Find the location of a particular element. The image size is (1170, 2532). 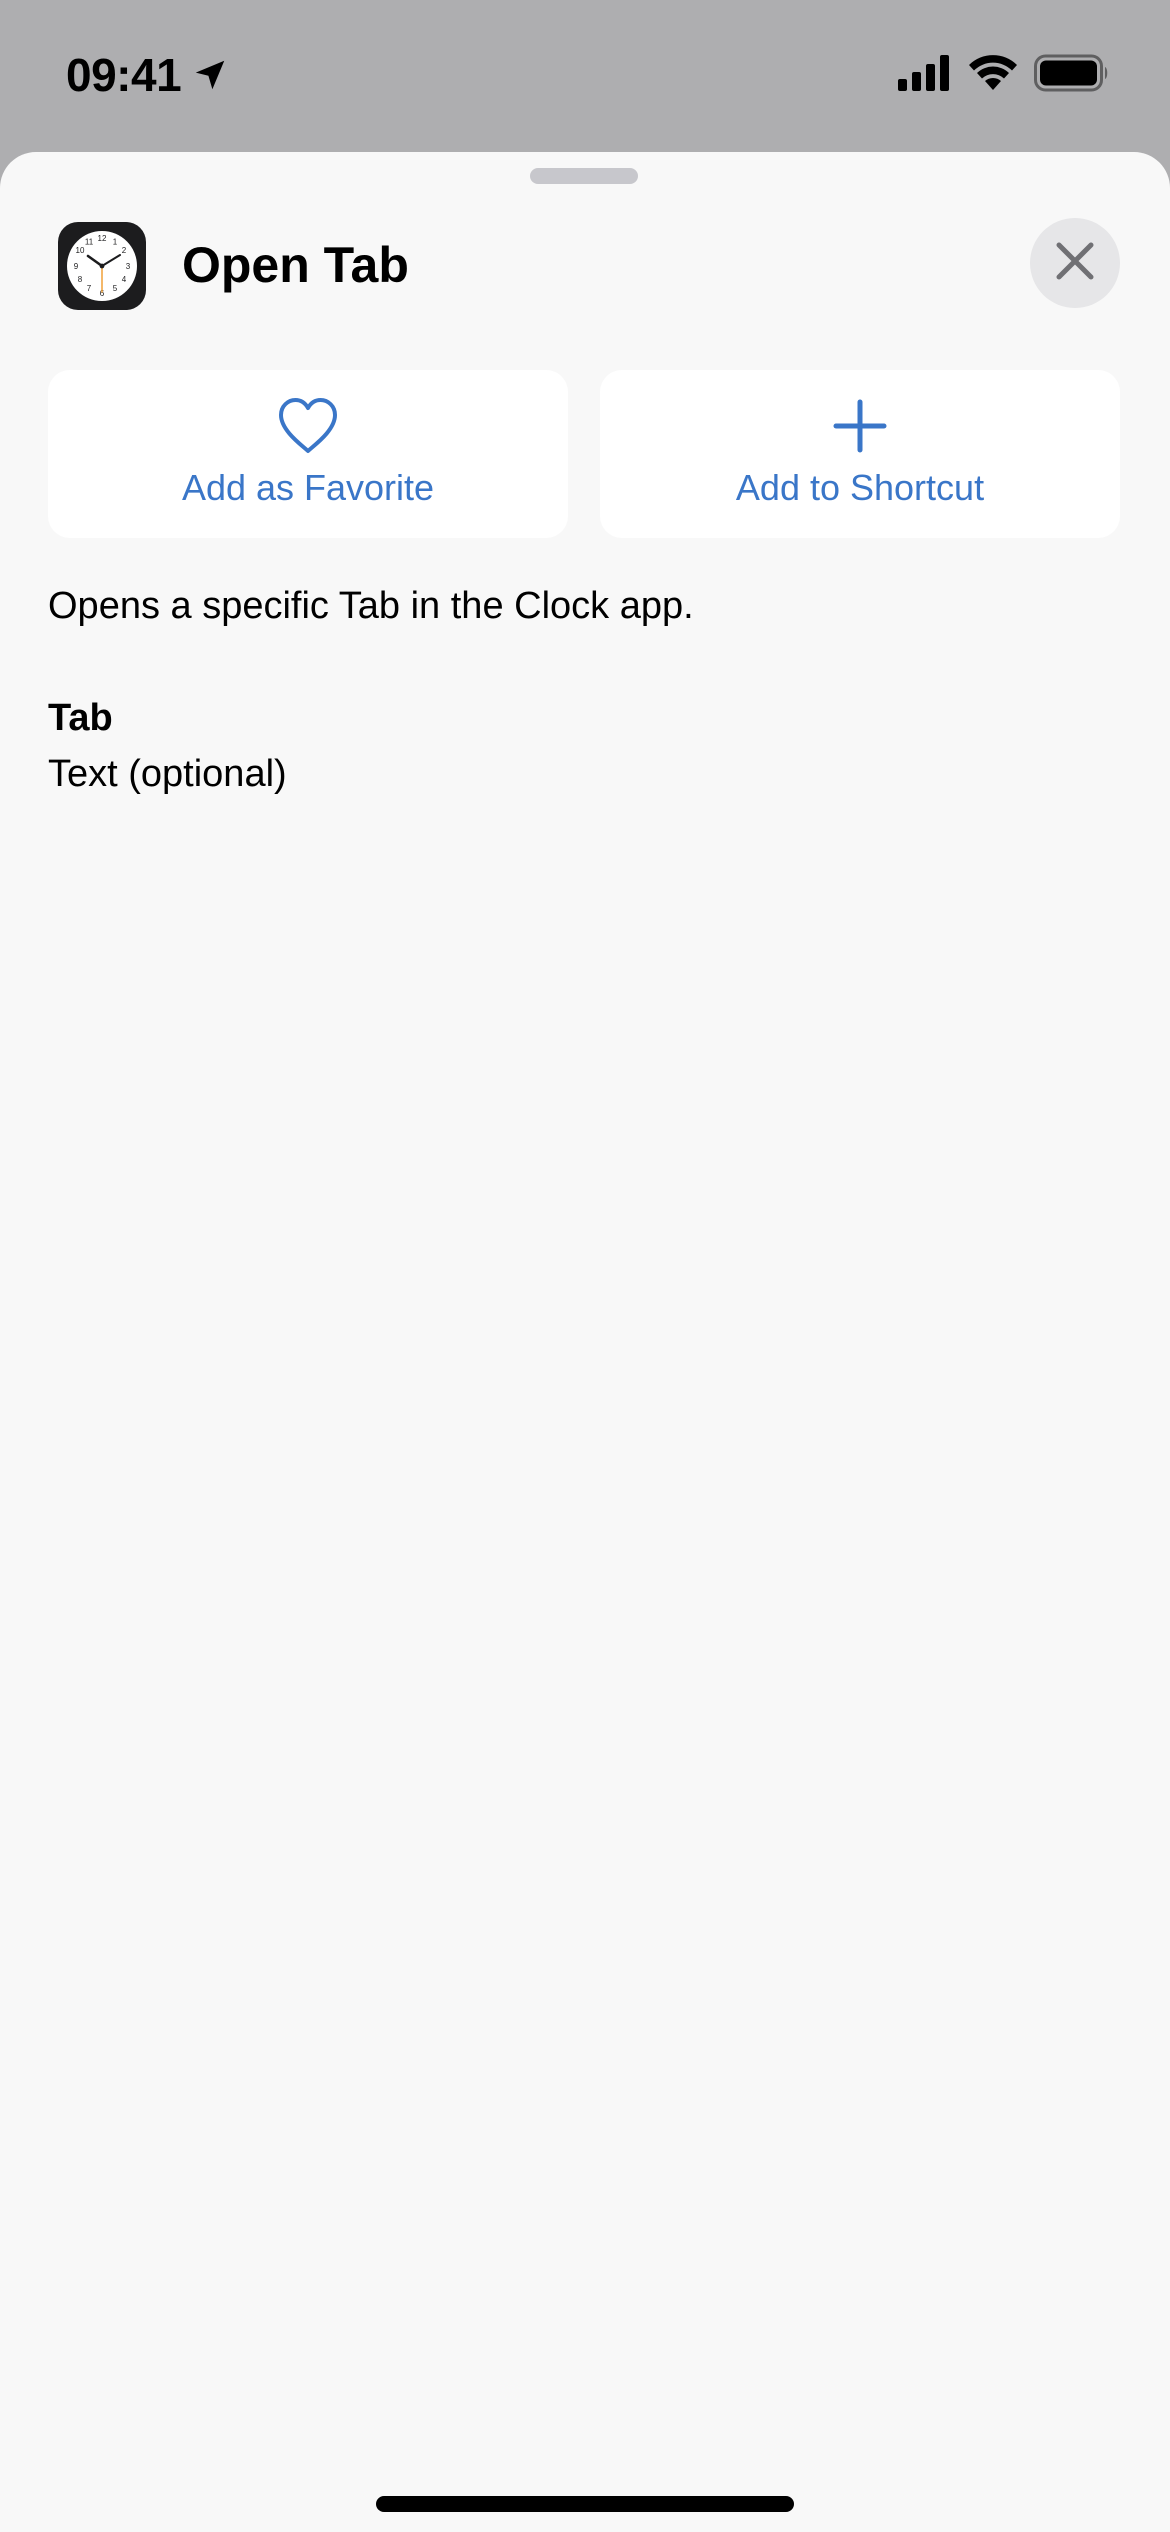

svg-text: 10 is located at coordinates (80, 250).